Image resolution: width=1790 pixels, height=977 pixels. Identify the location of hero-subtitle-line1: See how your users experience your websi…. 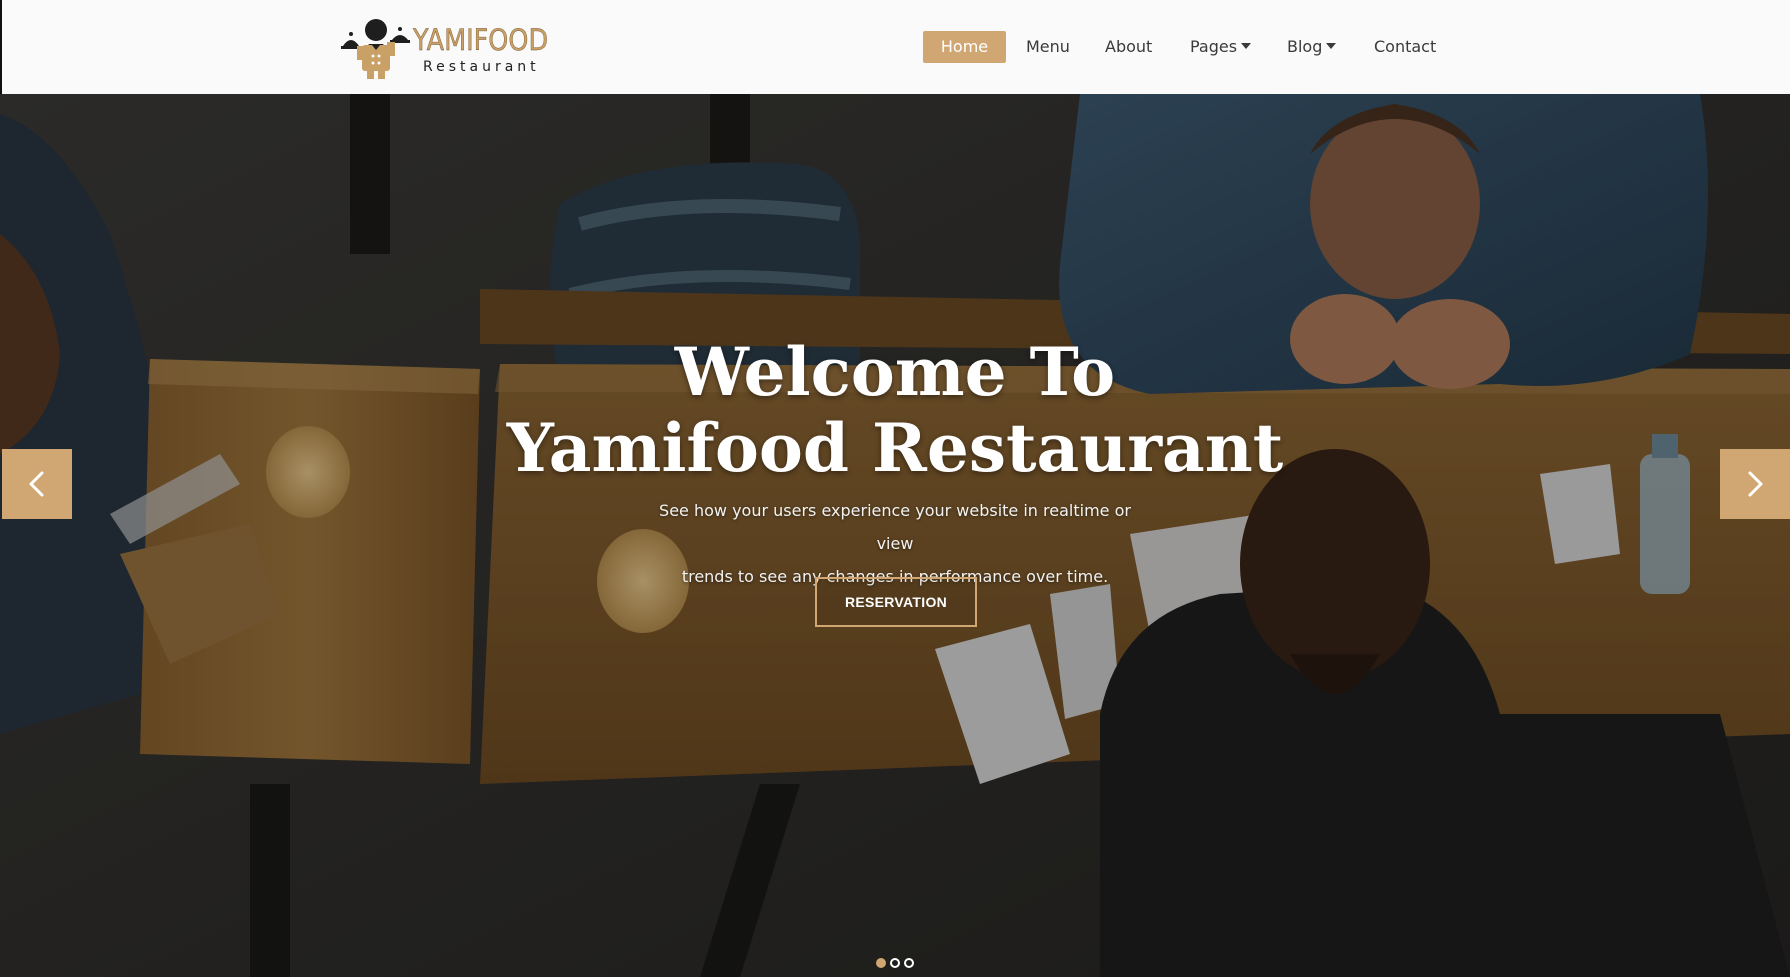
(895, 527).